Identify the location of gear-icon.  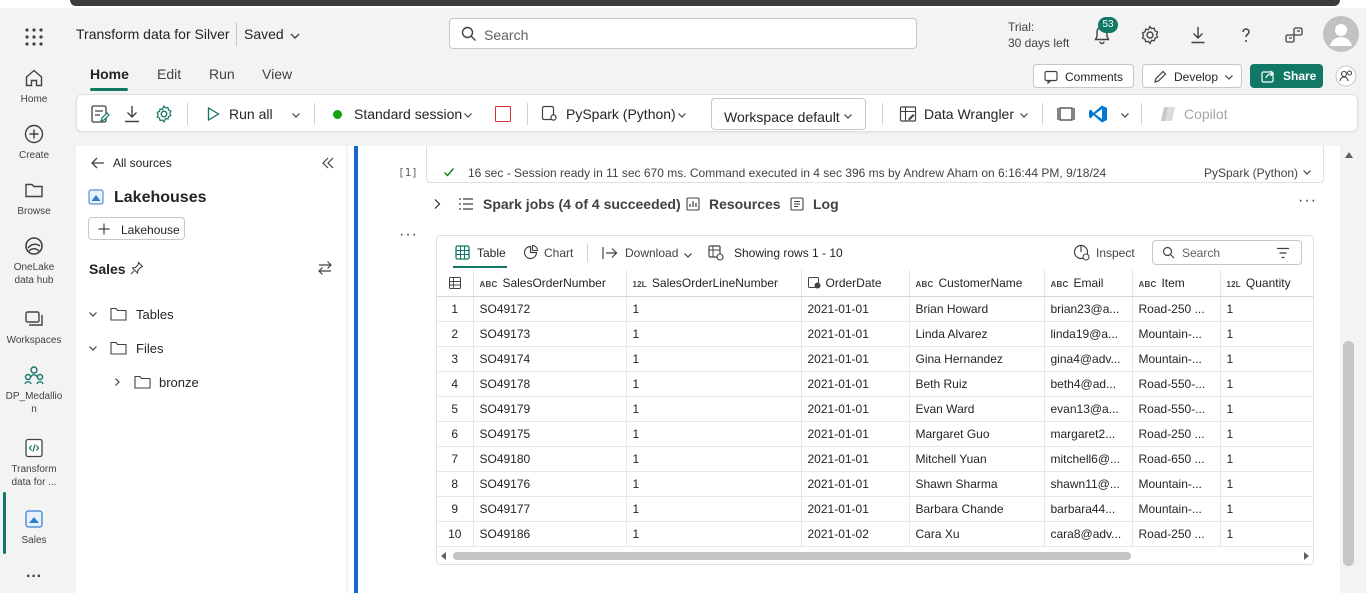
(1150, 35).